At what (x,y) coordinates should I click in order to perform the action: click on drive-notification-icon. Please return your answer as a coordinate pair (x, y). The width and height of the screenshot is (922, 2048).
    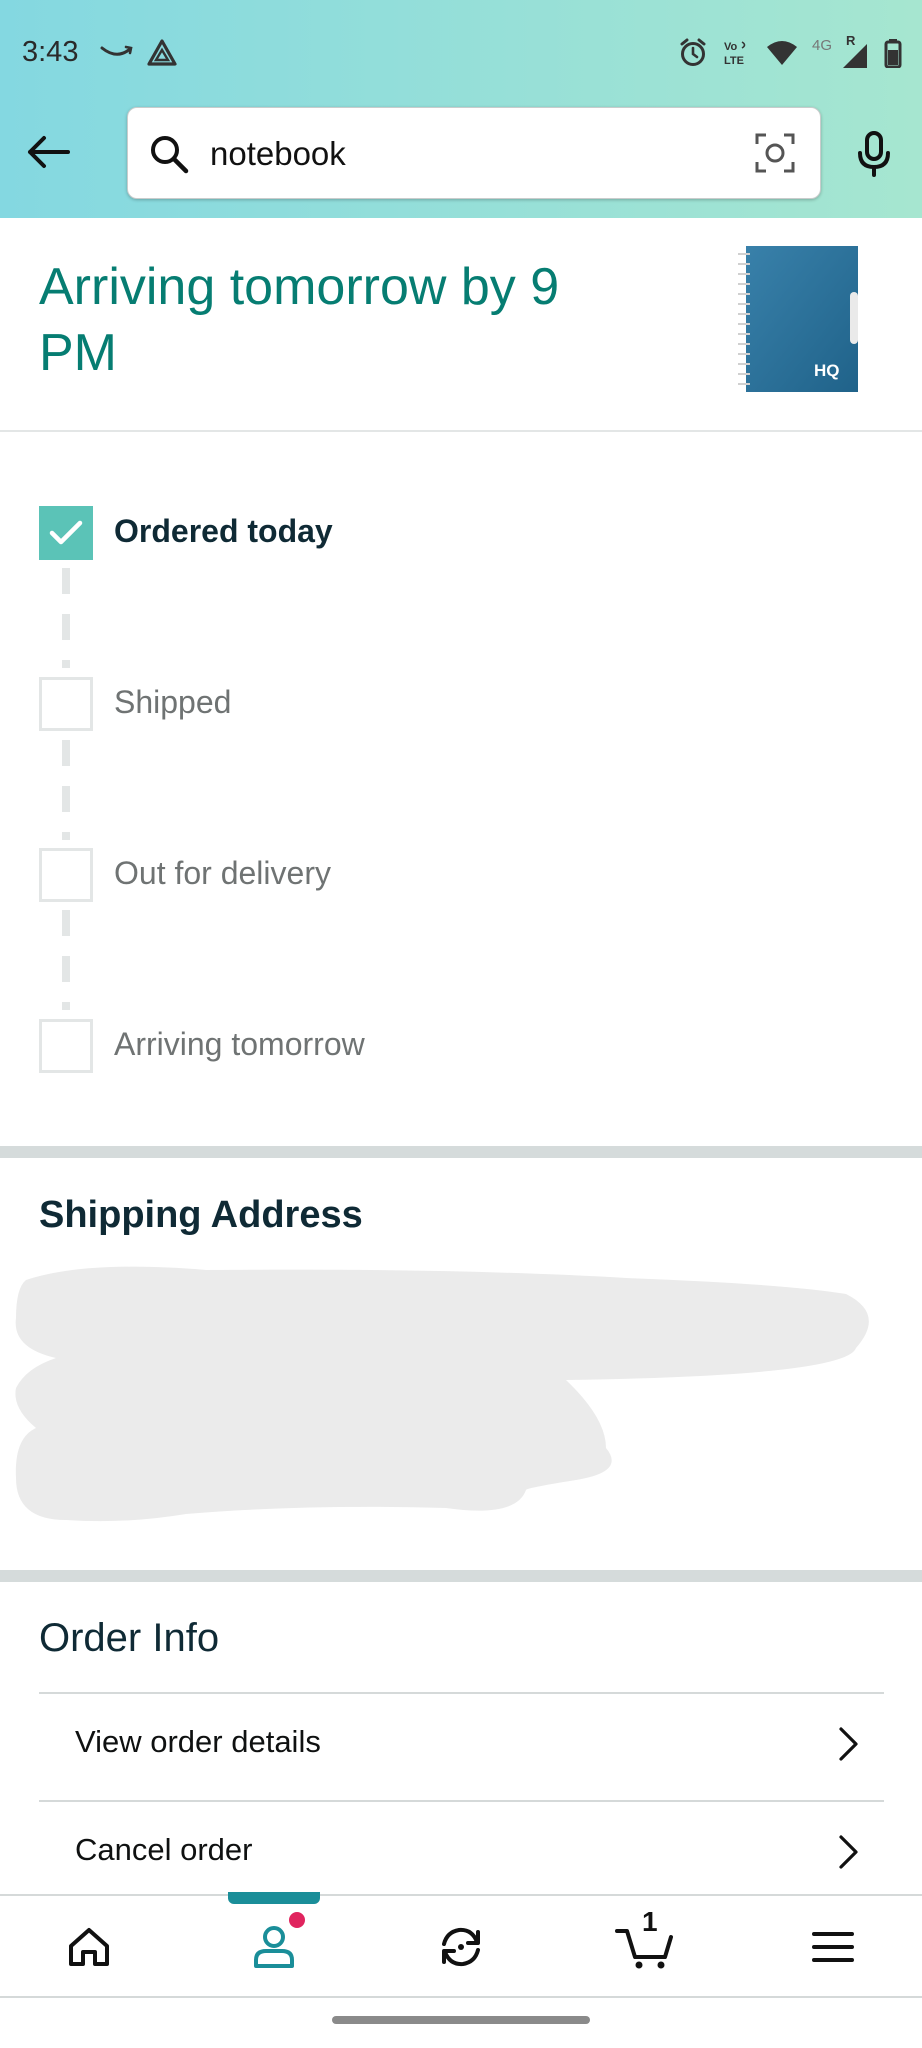
    Looking at the image, I should click on (162, 55).